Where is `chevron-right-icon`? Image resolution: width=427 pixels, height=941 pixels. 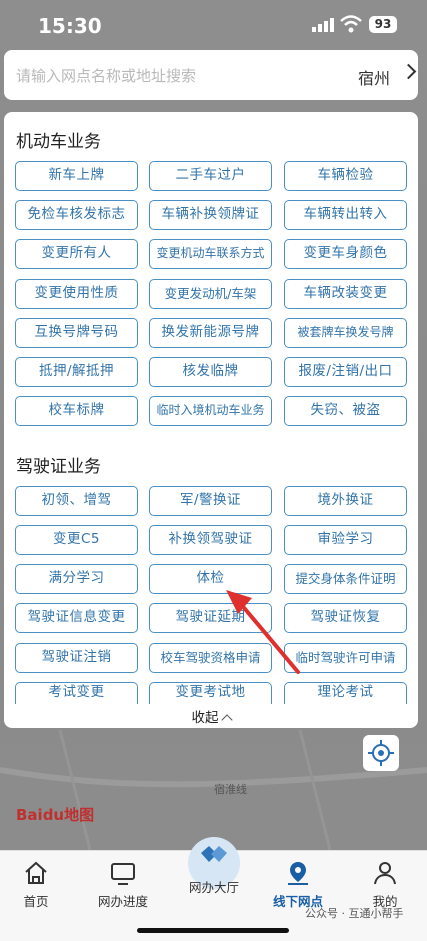
chevron-right-icon is located at coordinates (408, 71).